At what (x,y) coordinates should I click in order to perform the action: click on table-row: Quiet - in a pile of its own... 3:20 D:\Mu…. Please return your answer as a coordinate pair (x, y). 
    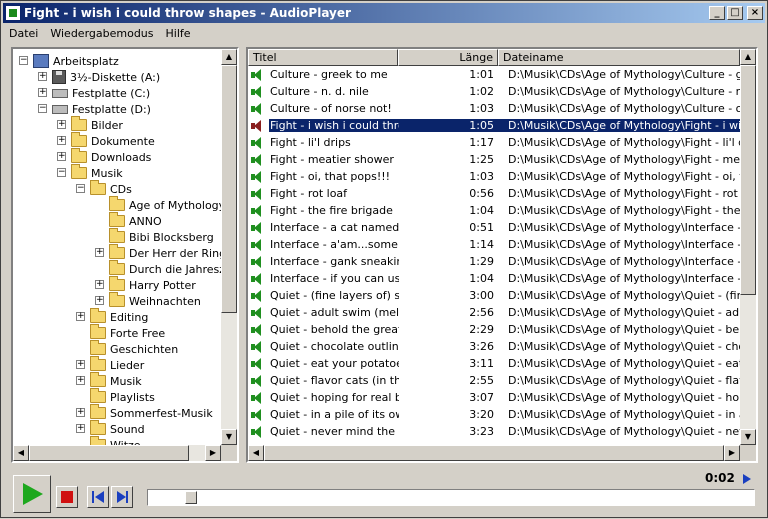
    Looking at the image, I should click on (494, 414).